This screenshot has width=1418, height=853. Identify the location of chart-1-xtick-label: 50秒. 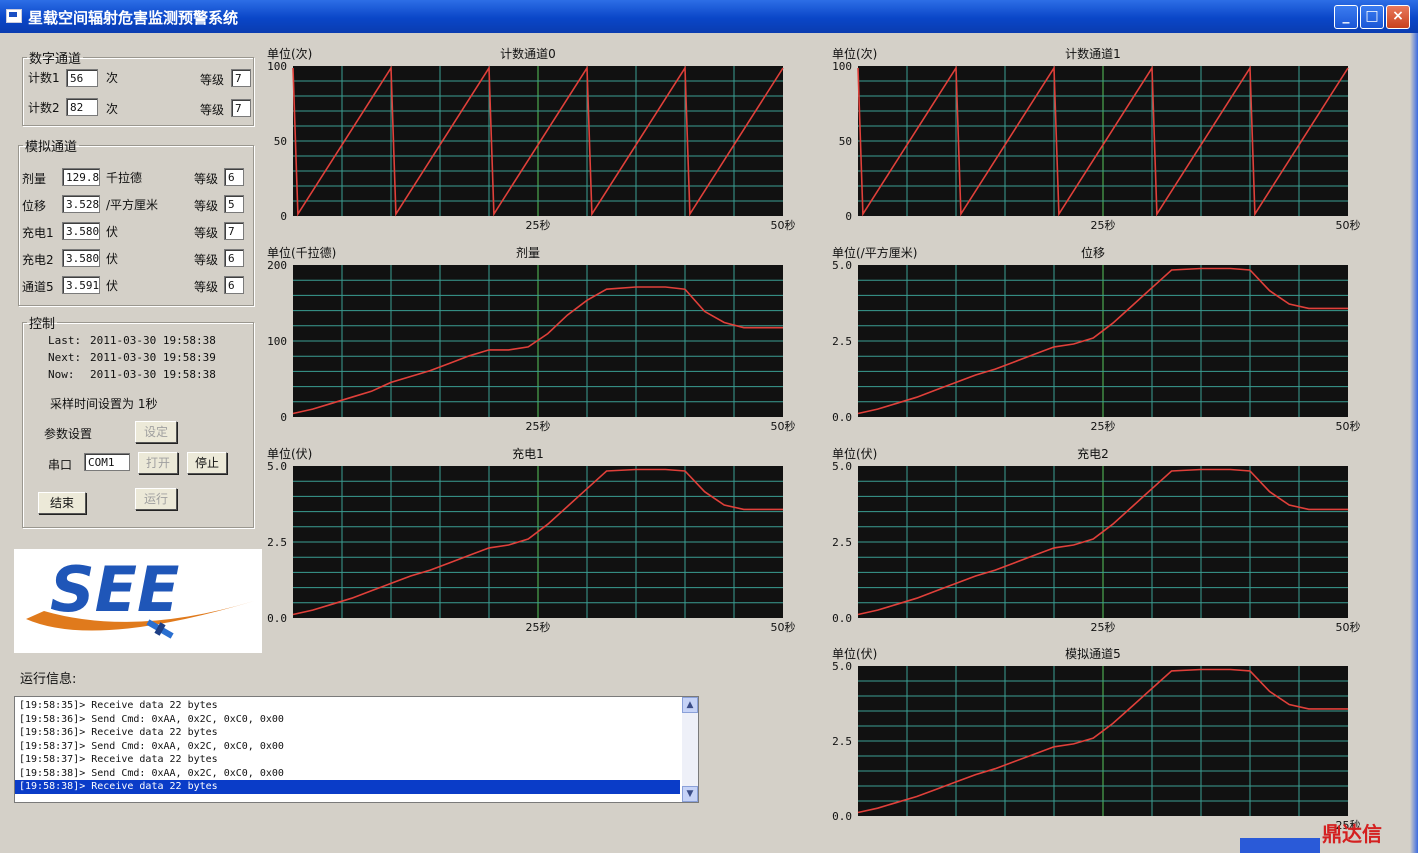
(1348, 225).